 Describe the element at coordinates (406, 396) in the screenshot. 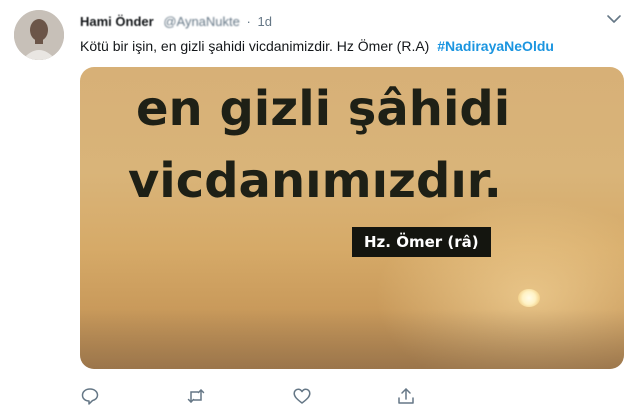

I see `share-icon` at that location.